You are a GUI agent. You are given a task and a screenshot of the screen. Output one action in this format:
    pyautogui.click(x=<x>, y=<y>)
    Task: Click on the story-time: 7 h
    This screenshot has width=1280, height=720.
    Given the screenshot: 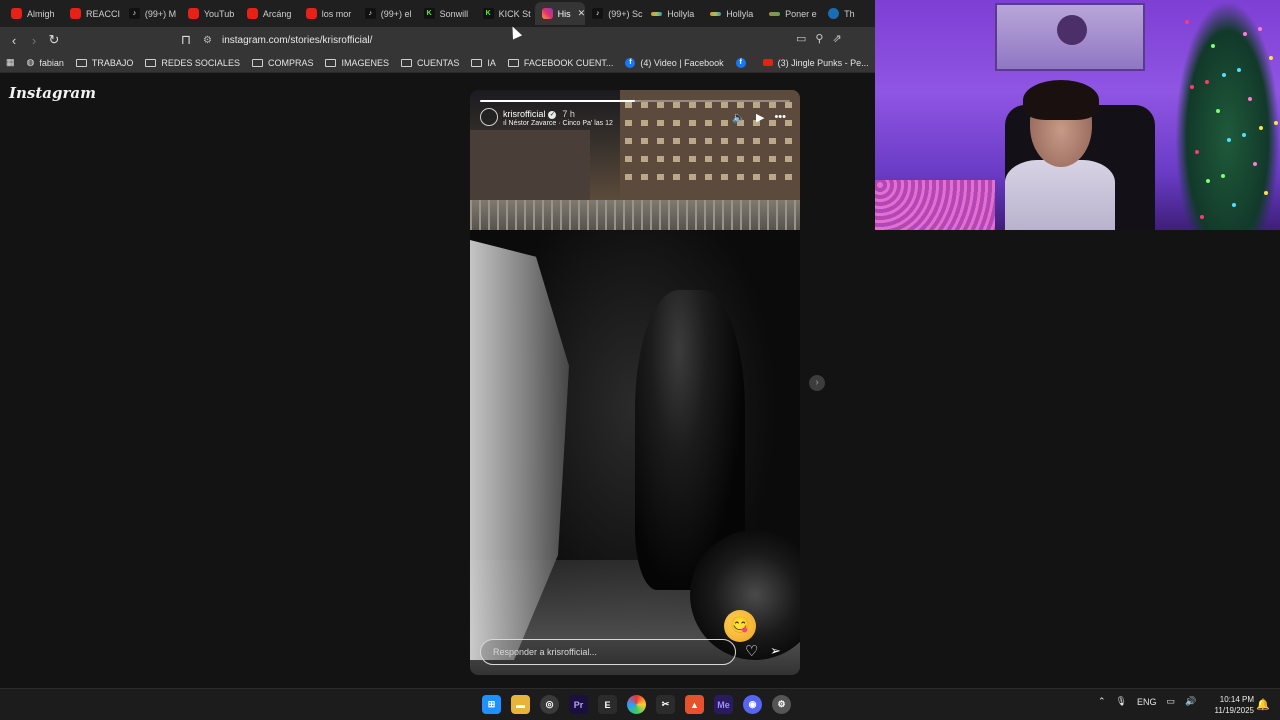 What is the action you would take?
    pyautogui.click(x=568, y=114)
    